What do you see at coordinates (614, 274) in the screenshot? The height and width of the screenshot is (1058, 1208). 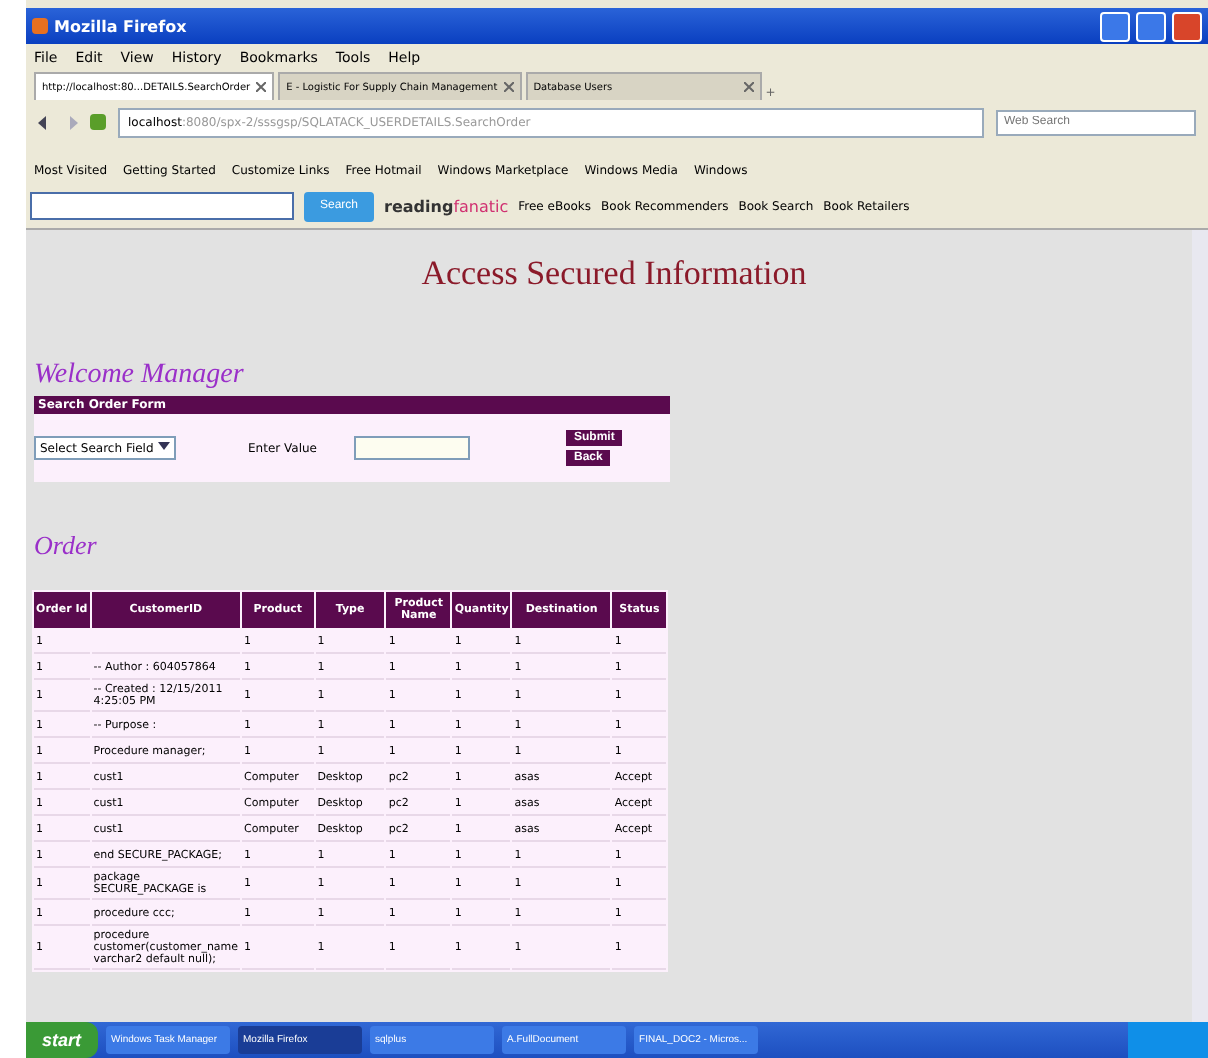 I see `page-title: Access Secured Information` at bounding box center [614, 274].